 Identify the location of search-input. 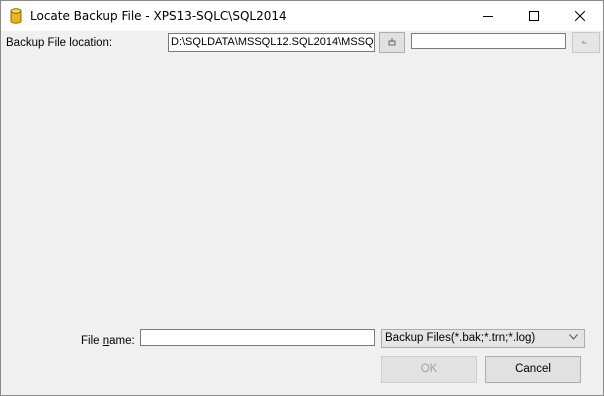
(488, 41).